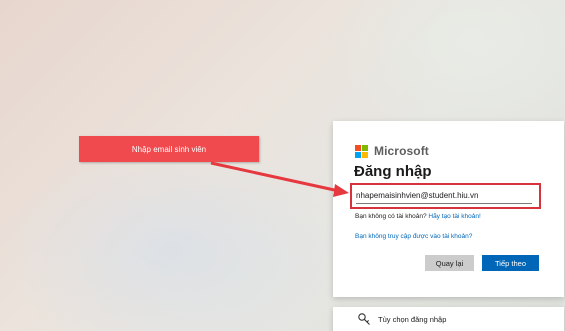 This screenshot has width=565, height=331. I want to click on annotation-callout-text: Nhập email sinh viên, so click(169, 149).